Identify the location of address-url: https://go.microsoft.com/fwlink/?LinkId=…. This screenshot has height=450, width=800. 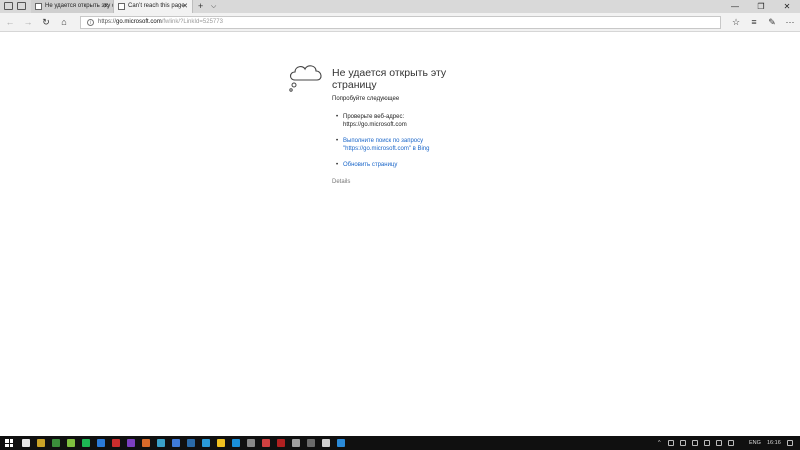
(160, 22).